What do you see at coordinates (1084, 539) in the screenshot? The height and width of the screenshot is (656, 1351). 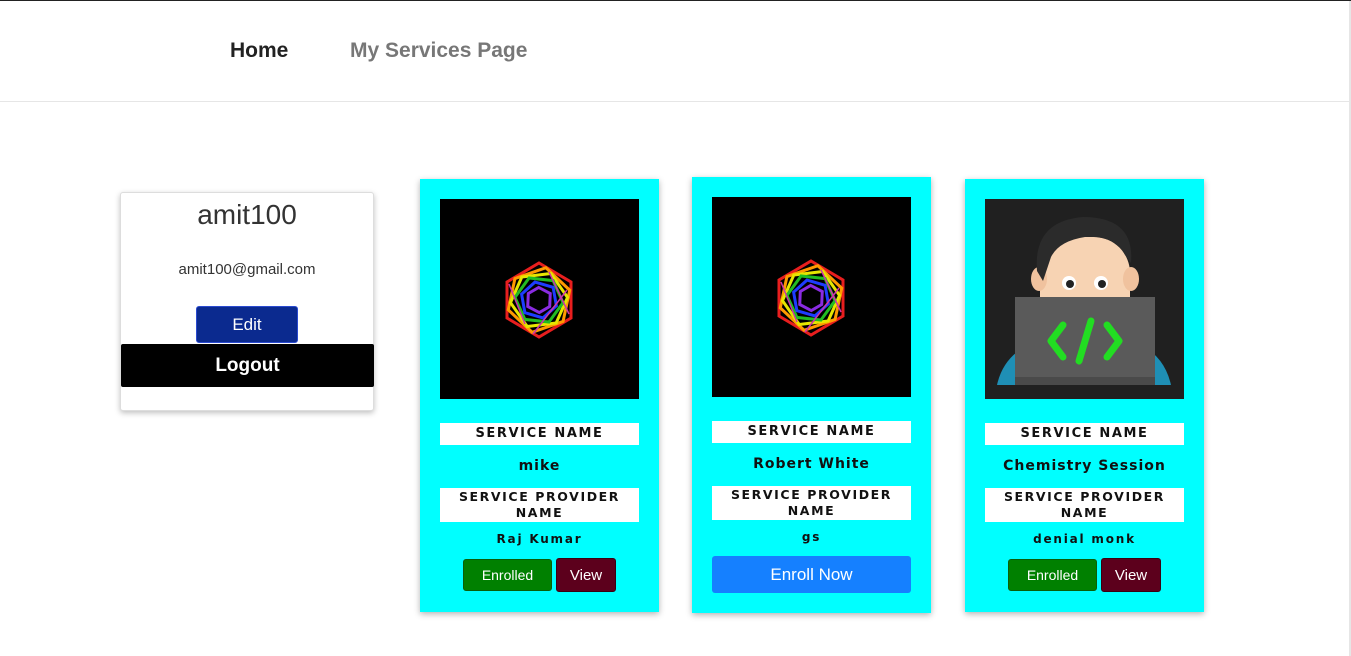 I see `service-provider-value: denial monk` at bounding box center [1084, 539].